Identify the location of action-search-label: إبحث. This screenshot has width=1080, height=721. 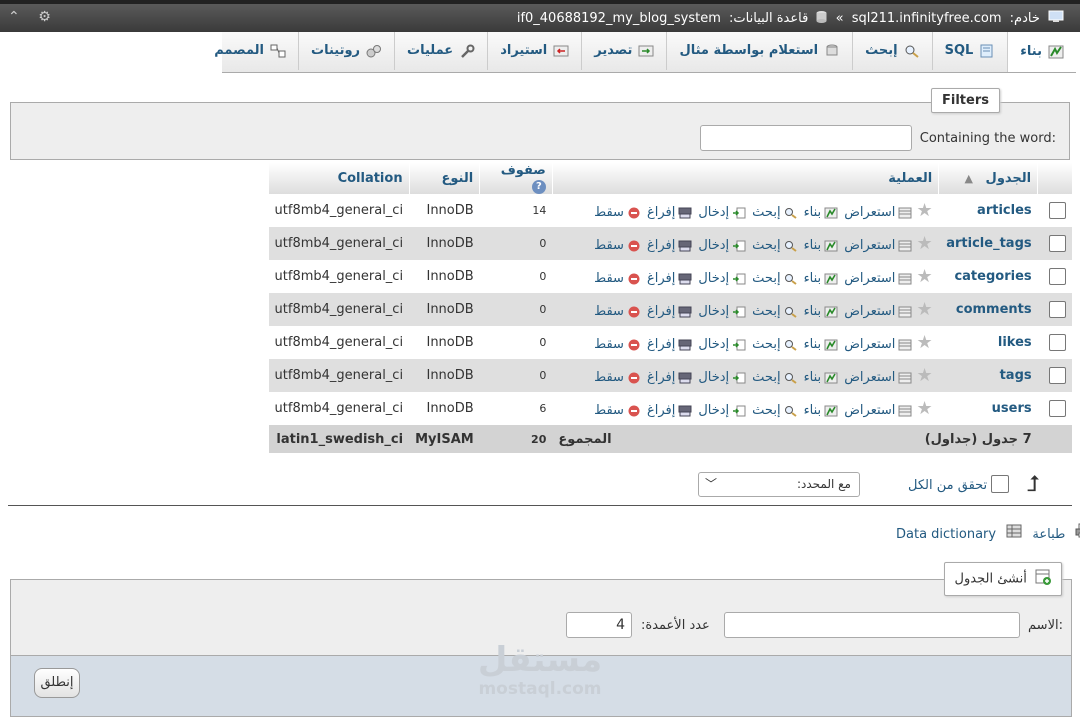
(766, 311).